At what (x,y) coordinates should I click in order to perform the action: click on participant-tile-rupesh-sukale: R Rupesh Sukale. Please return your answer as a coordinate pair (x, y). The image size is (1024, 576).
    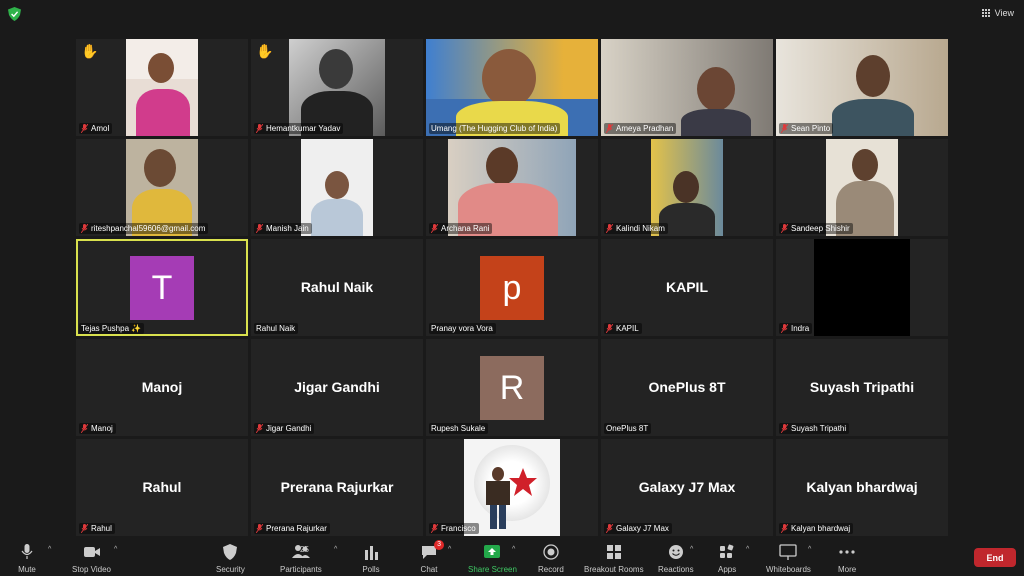
    Looking at the image, I should click on (512, 387).